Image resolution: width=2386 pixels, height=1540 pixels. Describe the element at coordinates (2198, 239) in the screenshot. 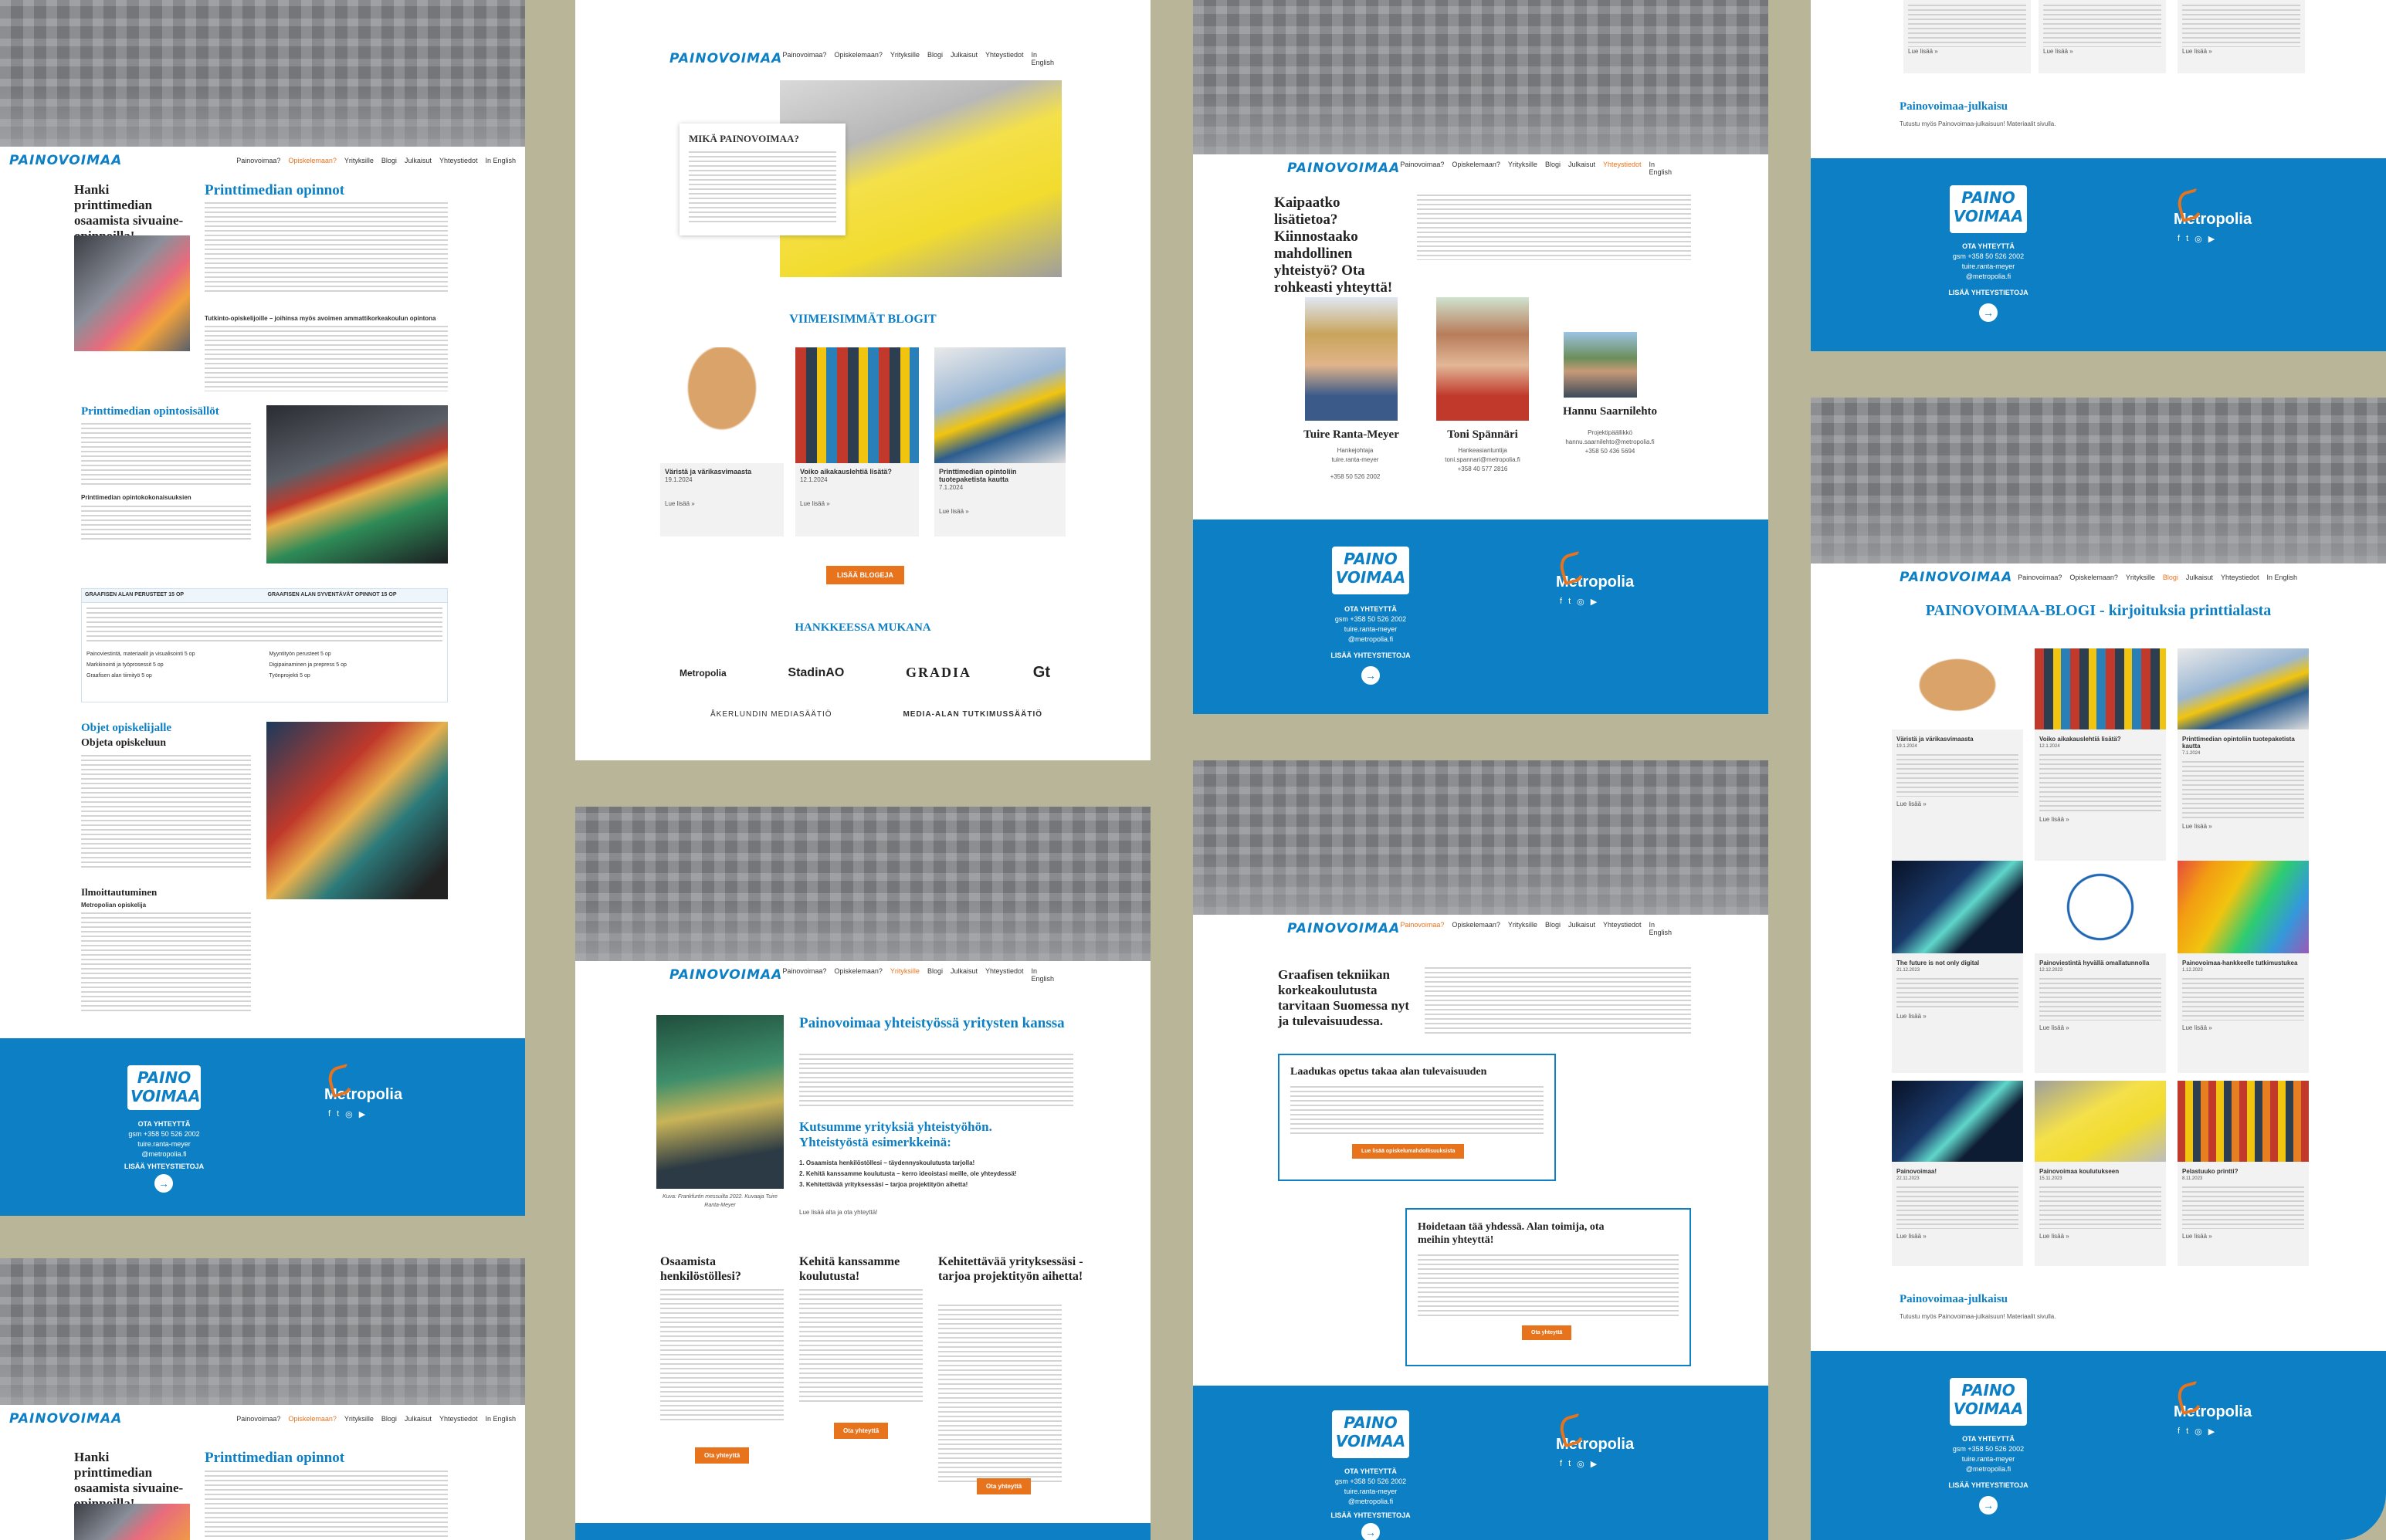

I see `instagram-icon: ◎` at that location.